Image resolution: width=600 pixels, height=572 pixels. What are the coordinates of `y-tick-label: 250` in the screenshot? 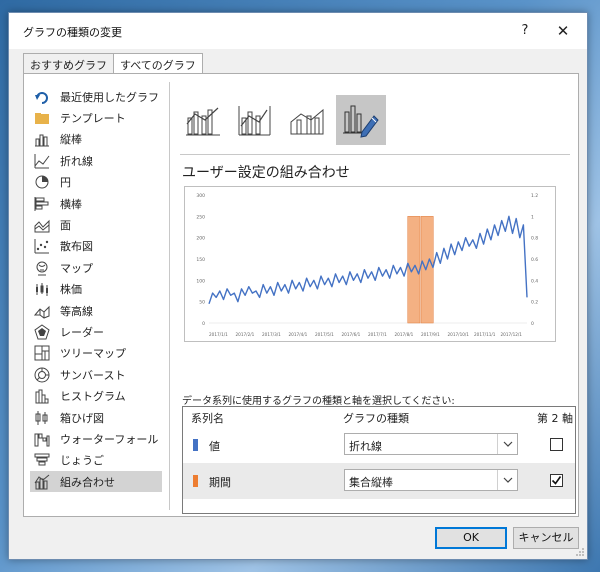 It's located at (200, 217).